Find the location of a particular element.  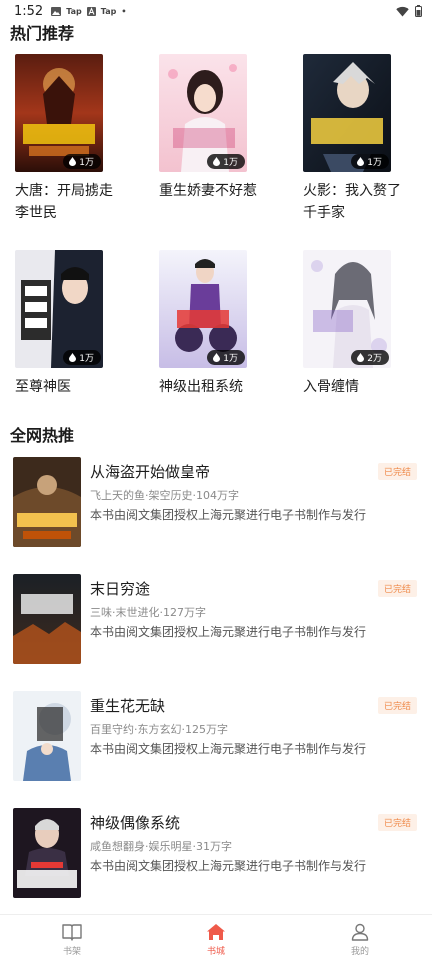

notification-icons: Tap Tap • is located at coordinates (89, 11).